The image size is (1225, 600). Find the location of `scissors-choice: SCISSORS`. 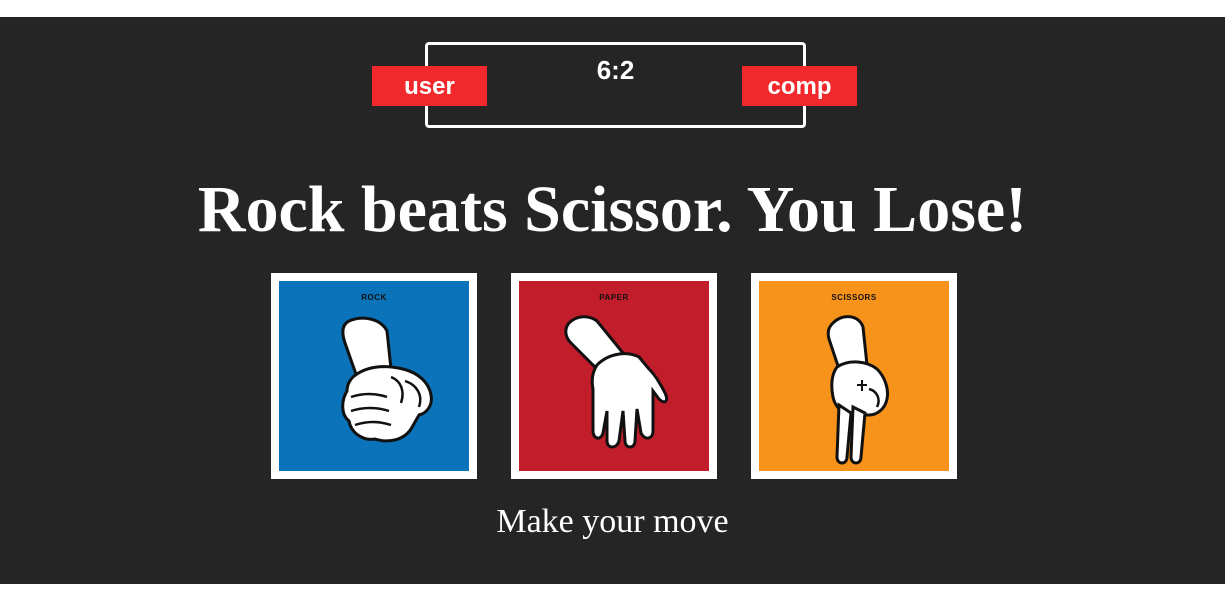

scissors-choice: SCISSORS is located at coordinates (854, 376).